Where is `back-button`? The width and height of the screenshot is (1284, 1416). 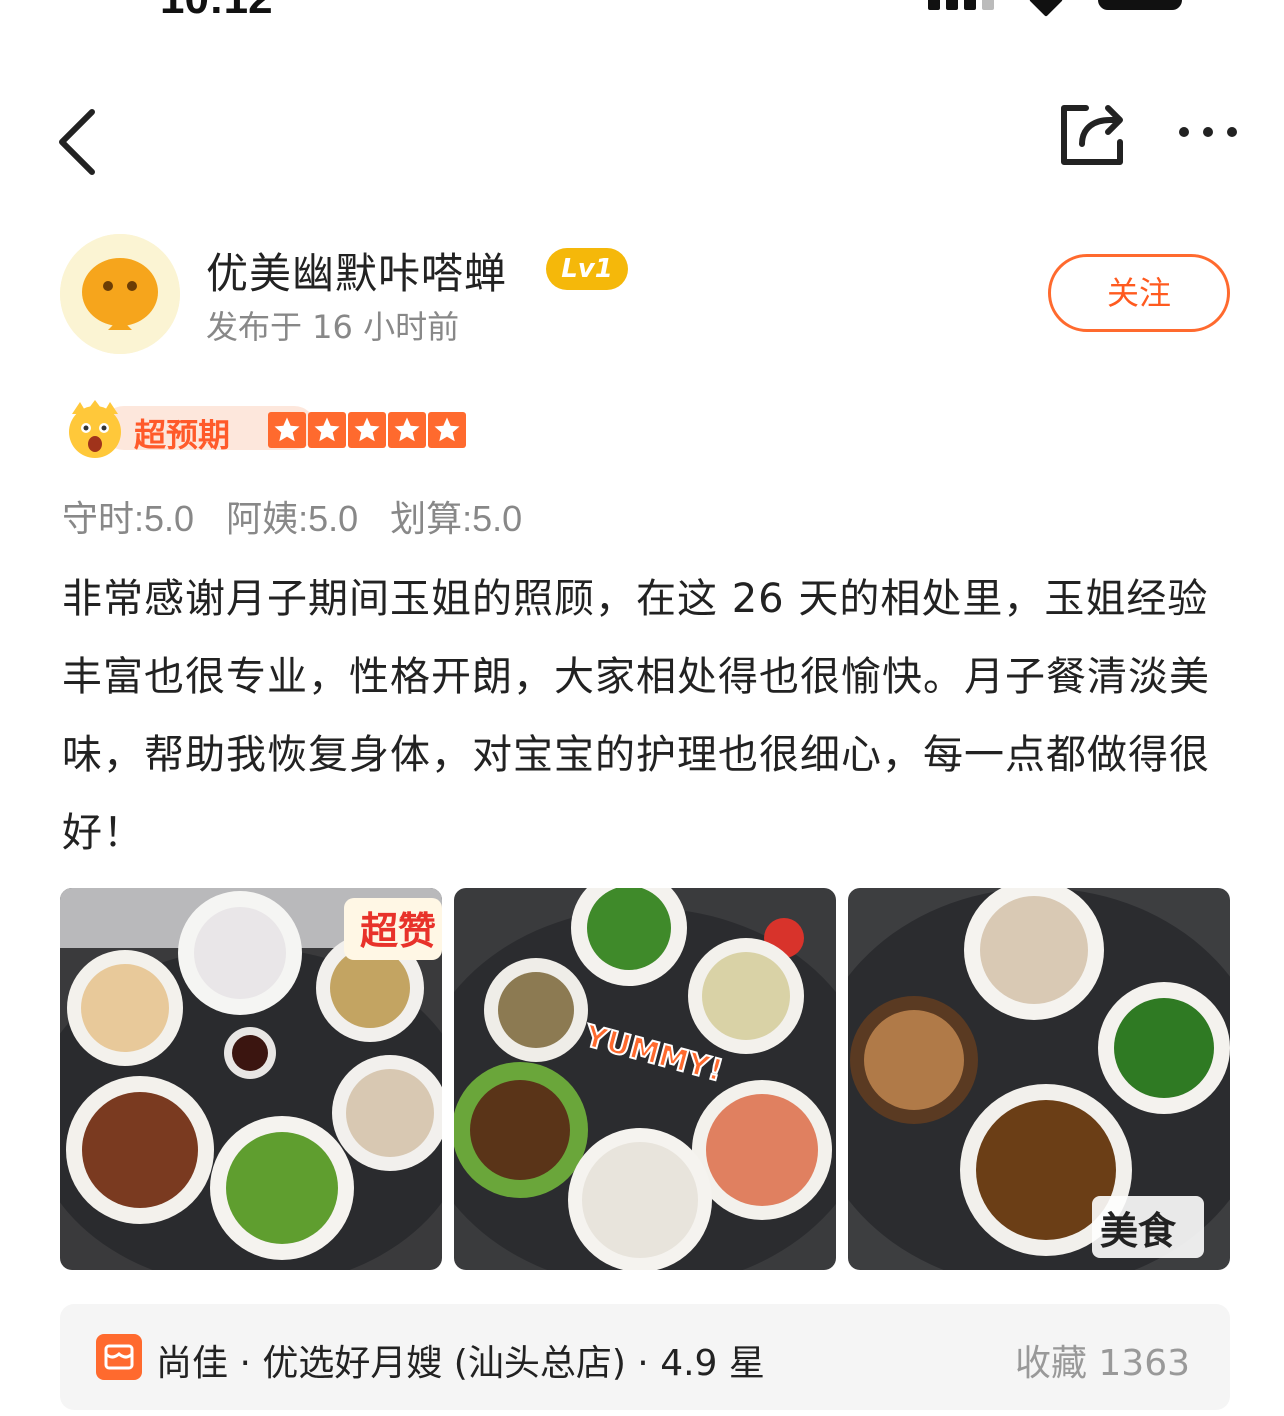 back-button is located at coordinates (83, 135).